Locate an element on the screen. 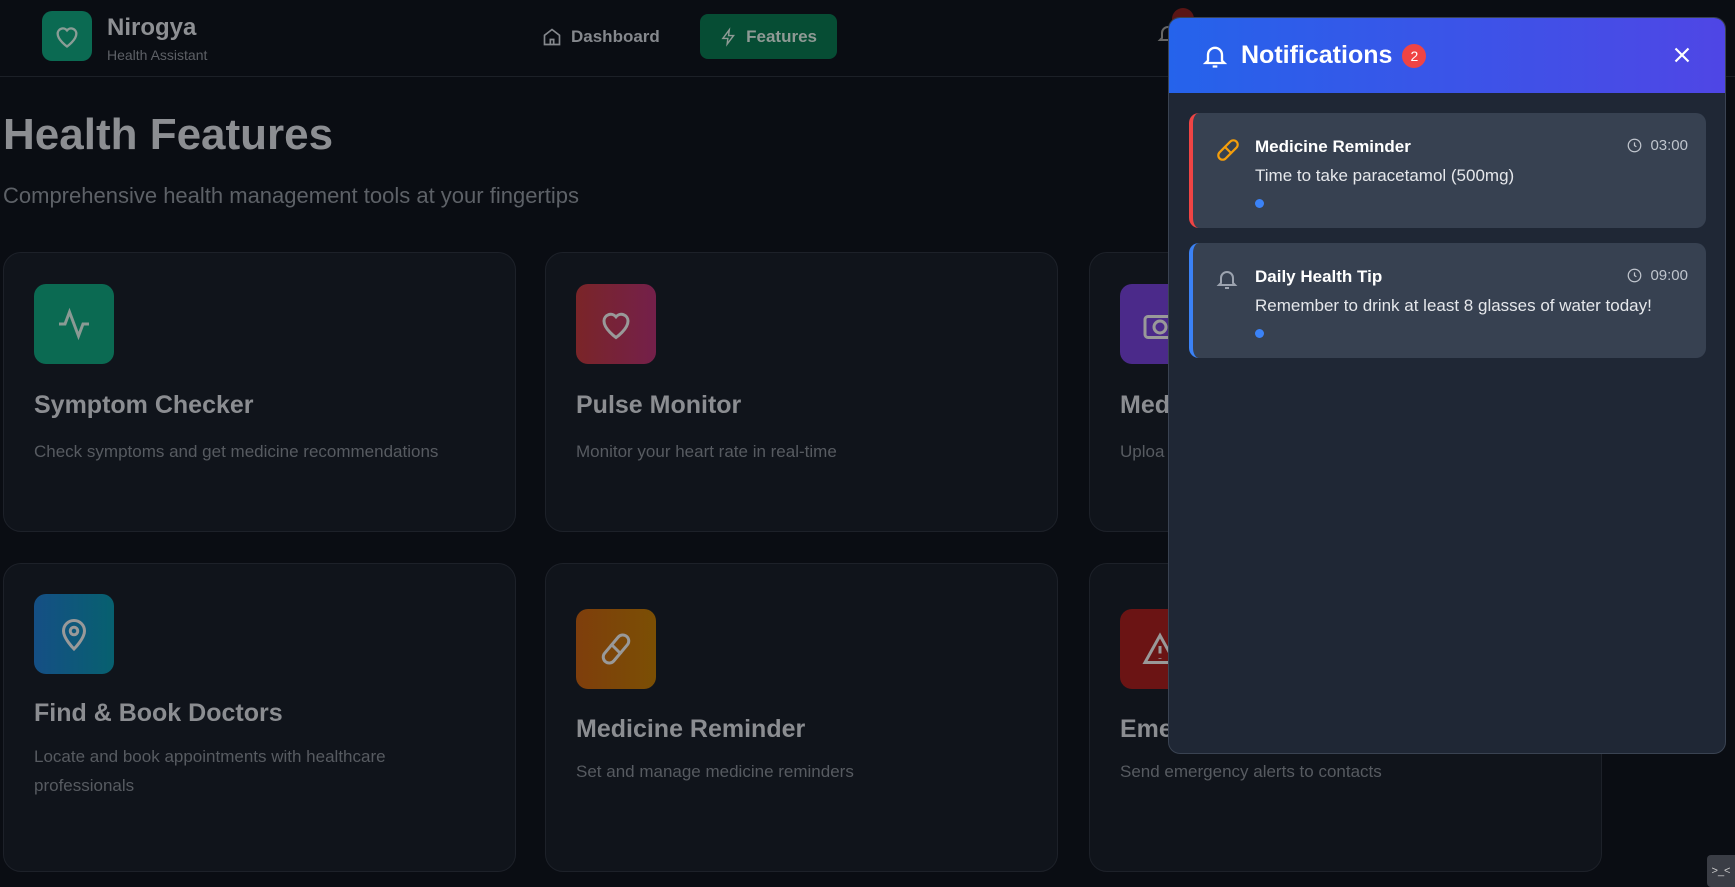  notification-message: Time to take paracetamol (500mg) is located at coordinates (1385, 175).